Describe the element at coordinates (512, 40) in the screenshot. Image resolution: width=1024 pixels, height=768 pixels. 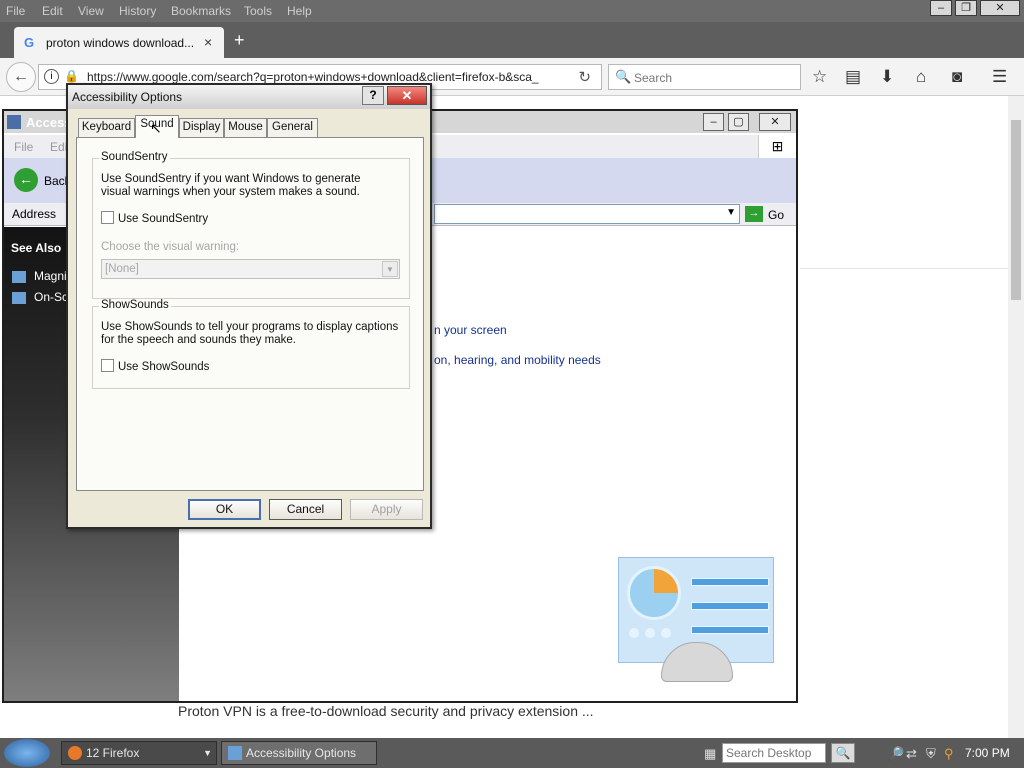
I see `firefox-tabstrip: G proton windows download... × +` at that location.